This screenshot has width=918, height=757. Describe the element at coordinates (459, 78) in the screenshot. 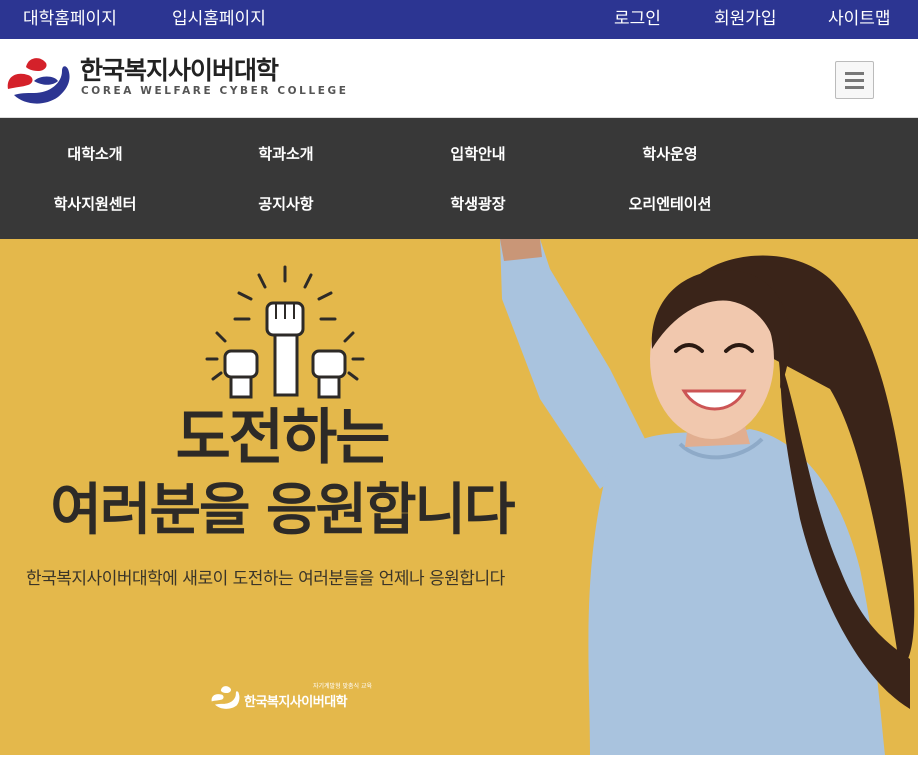

I see `site-header: 한국복지사이버대학 COREA WELFARE CYBER COLLEGE` at that location.